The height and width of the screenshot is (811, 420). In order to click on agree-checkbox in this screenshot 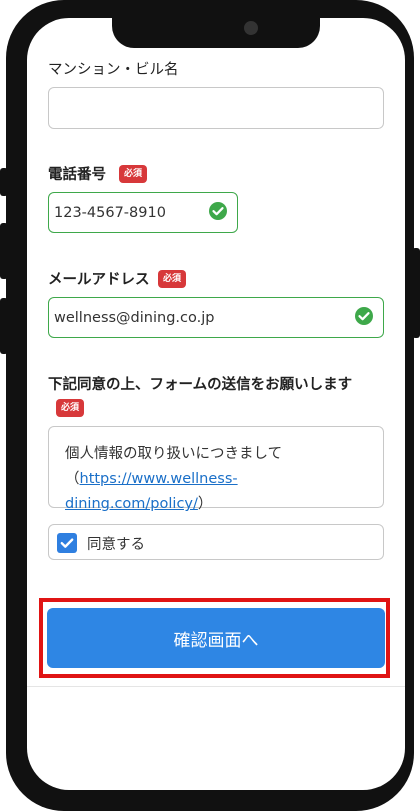, I will do `click(67, 543)`.